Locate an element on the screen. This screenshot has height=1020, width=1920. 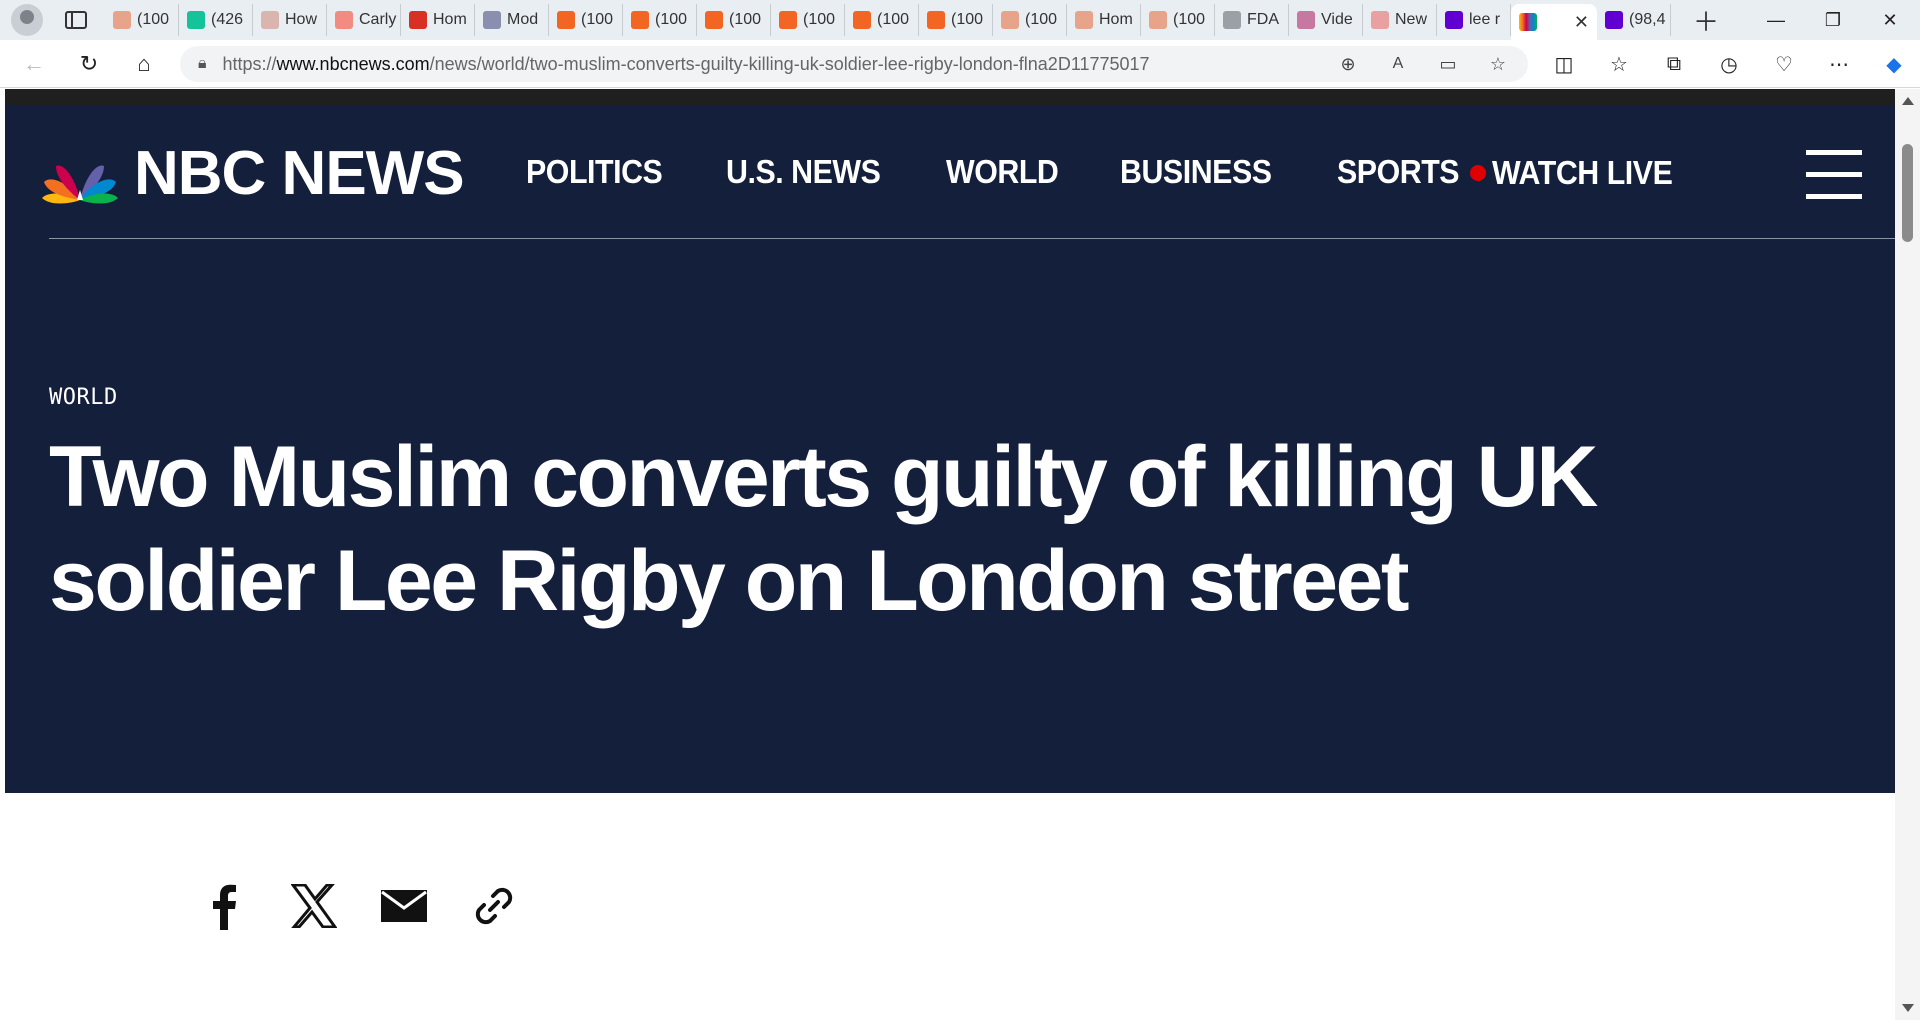
nav-world: WORLD is located at coordinates (1002, 171).